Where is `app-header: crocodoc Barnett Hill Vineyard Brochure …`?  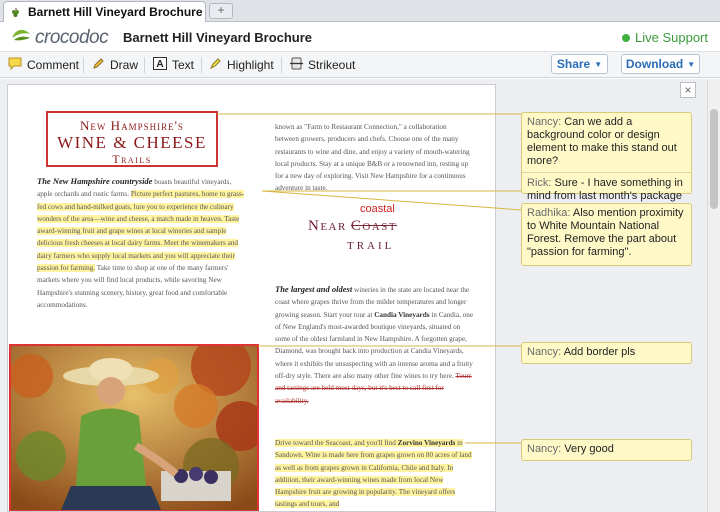
app-header: crocodoc Barnett Hill Vineyard Brochure … is located at coordinates (360, 37).